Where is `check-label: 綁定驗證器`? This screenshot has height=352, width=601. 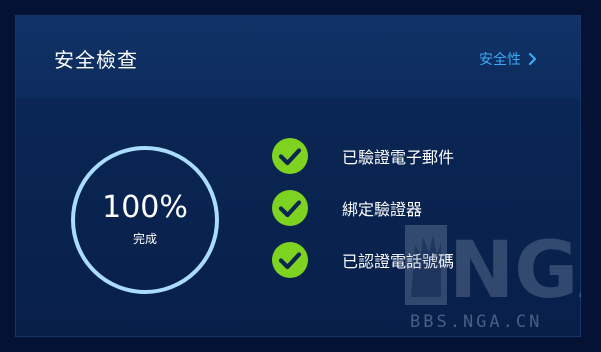
check-label: 綁定驗證器 is located at coordinates (382, 209).